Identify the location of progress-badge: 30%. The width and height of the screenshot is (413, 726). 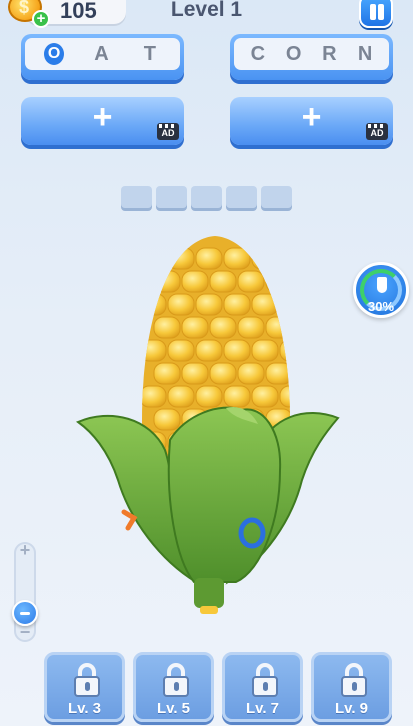
(381, 290).